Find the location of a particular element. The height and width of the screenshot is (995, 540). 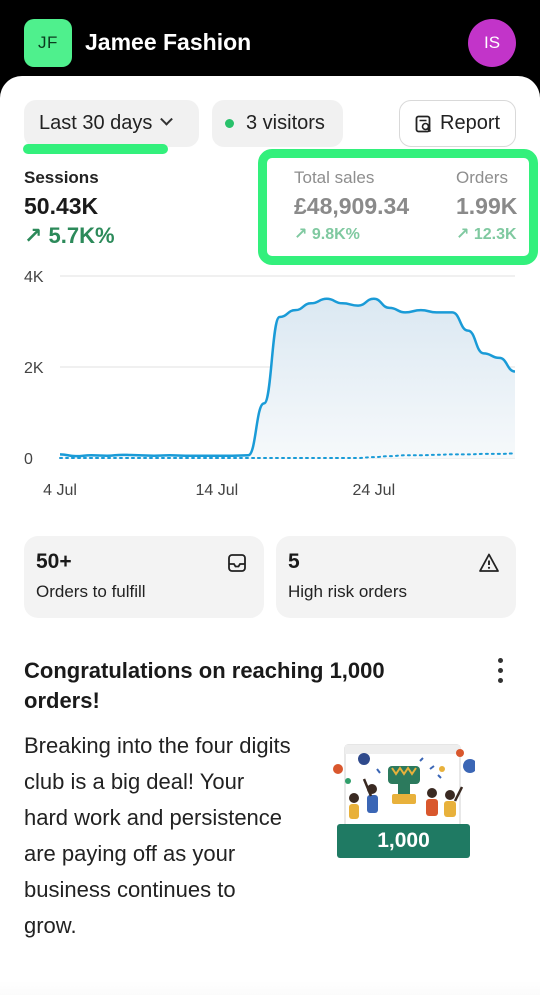

bottom-edge is located at coordinates (270, 988).